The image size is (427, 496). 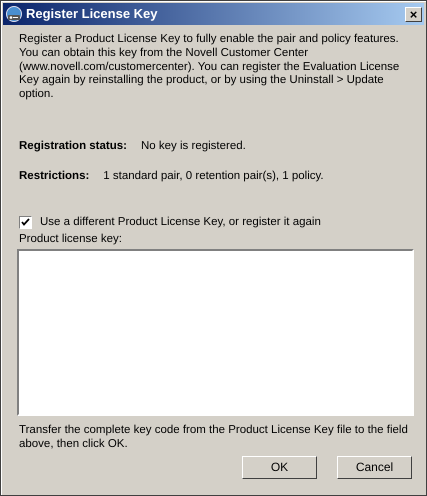 What do you see at coordinates (25, 222) in the screenshot?
I see `checkbox` at bounding box center [25, 222].